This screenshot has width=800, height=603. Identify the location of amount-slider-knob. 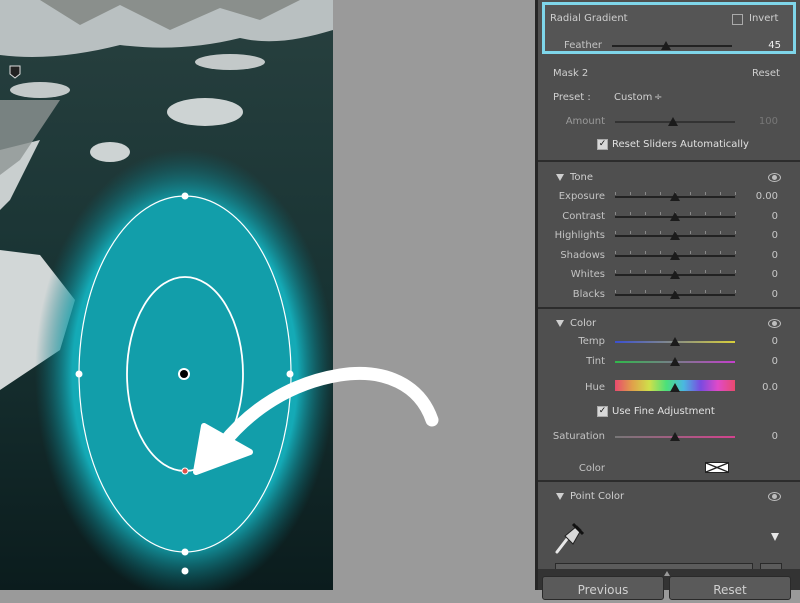
(673, 121).